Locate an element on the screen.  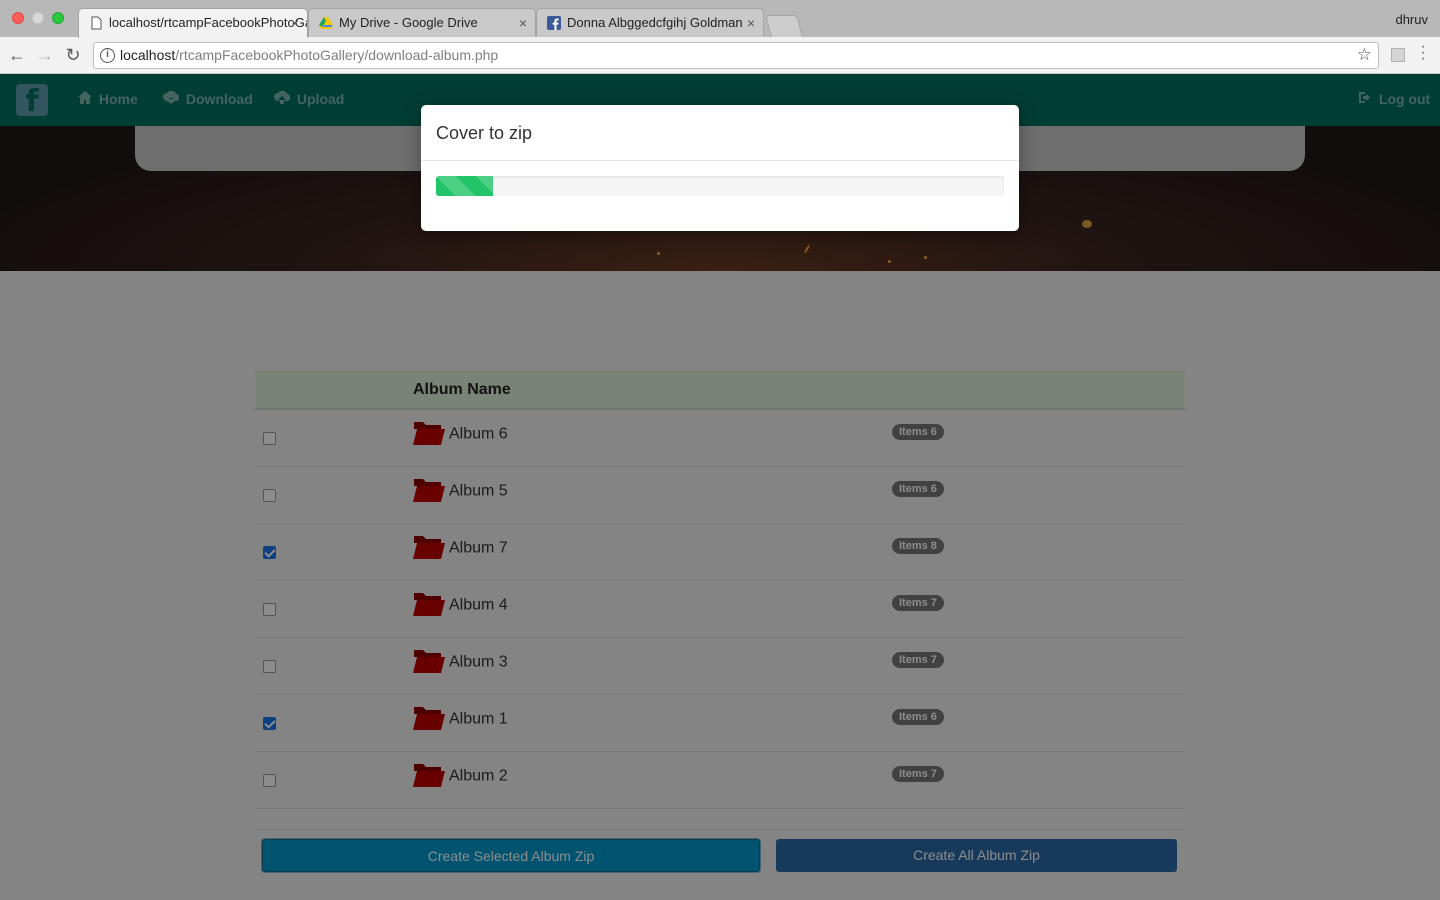
extension-icon is located at coordinates (1398, 55).